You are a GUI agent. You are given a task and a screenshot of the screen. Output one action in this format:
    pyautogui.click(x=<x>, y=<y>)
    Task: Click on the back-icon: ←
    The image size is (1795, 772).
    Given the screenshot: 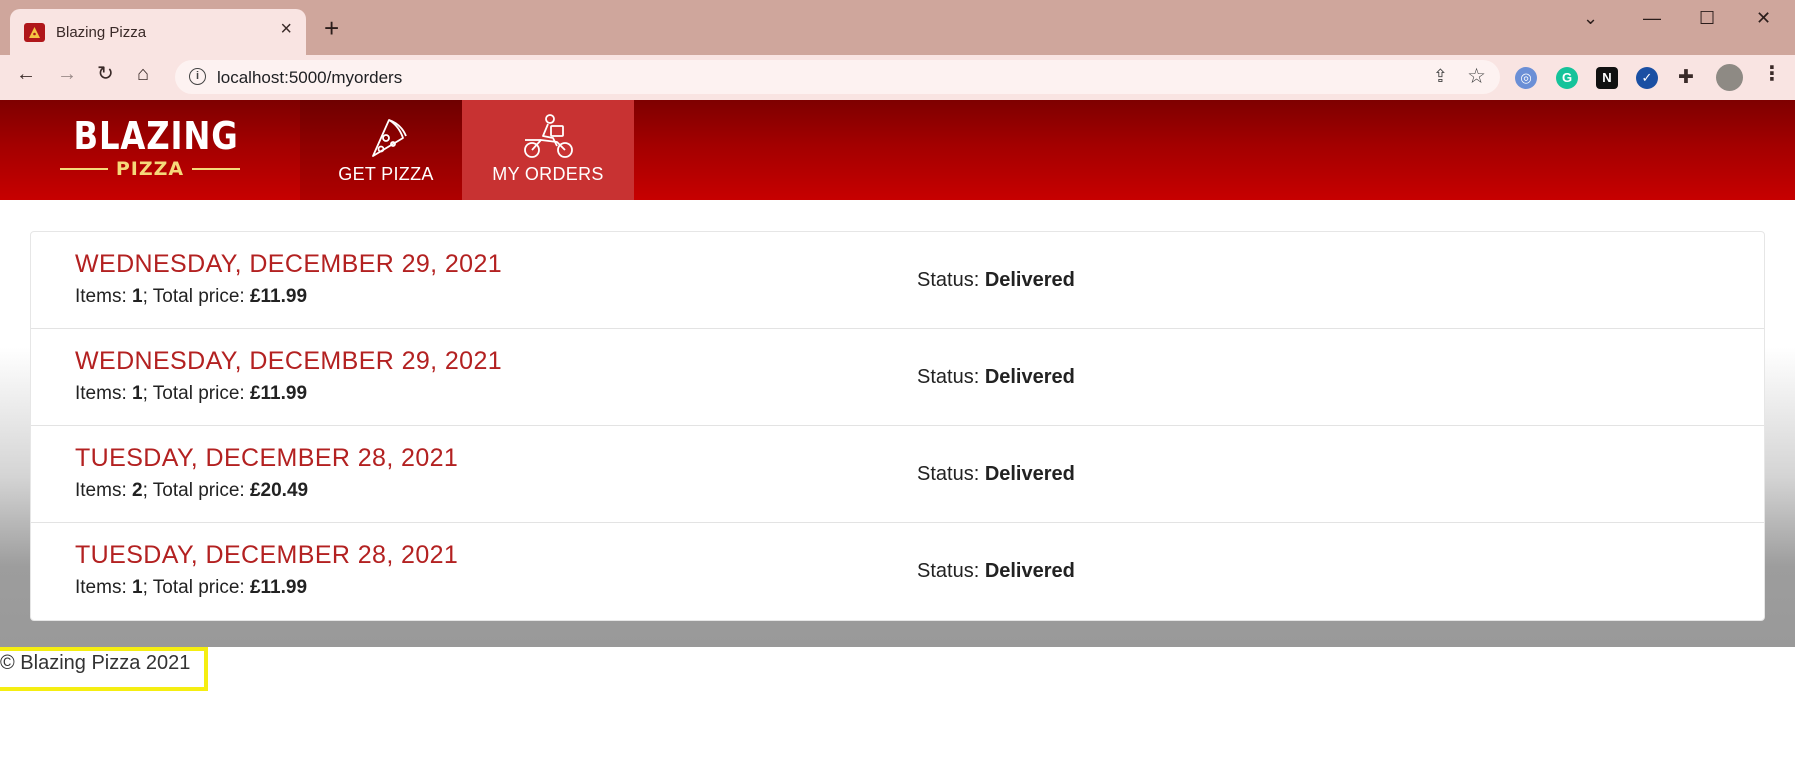 What is the action you would take?
    pyautogui.click(x=26, y=74)
    